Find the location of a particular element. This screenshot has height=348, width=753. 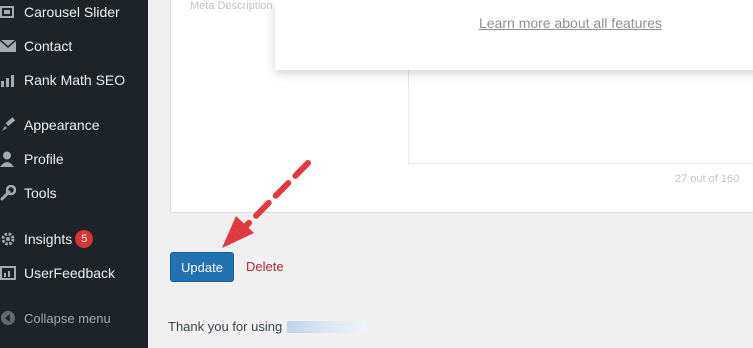

sidebar-item-label: Rank Math SEO is located at coordinates (75, 80).